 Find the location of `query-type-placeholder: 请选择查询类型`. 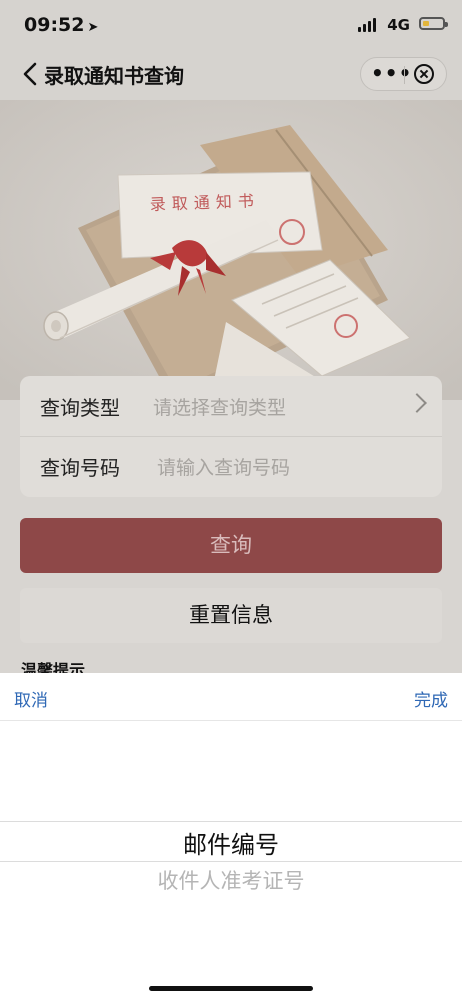

query-type-placeholder: 请选择查询类型 is located at coordinates (220, 408).